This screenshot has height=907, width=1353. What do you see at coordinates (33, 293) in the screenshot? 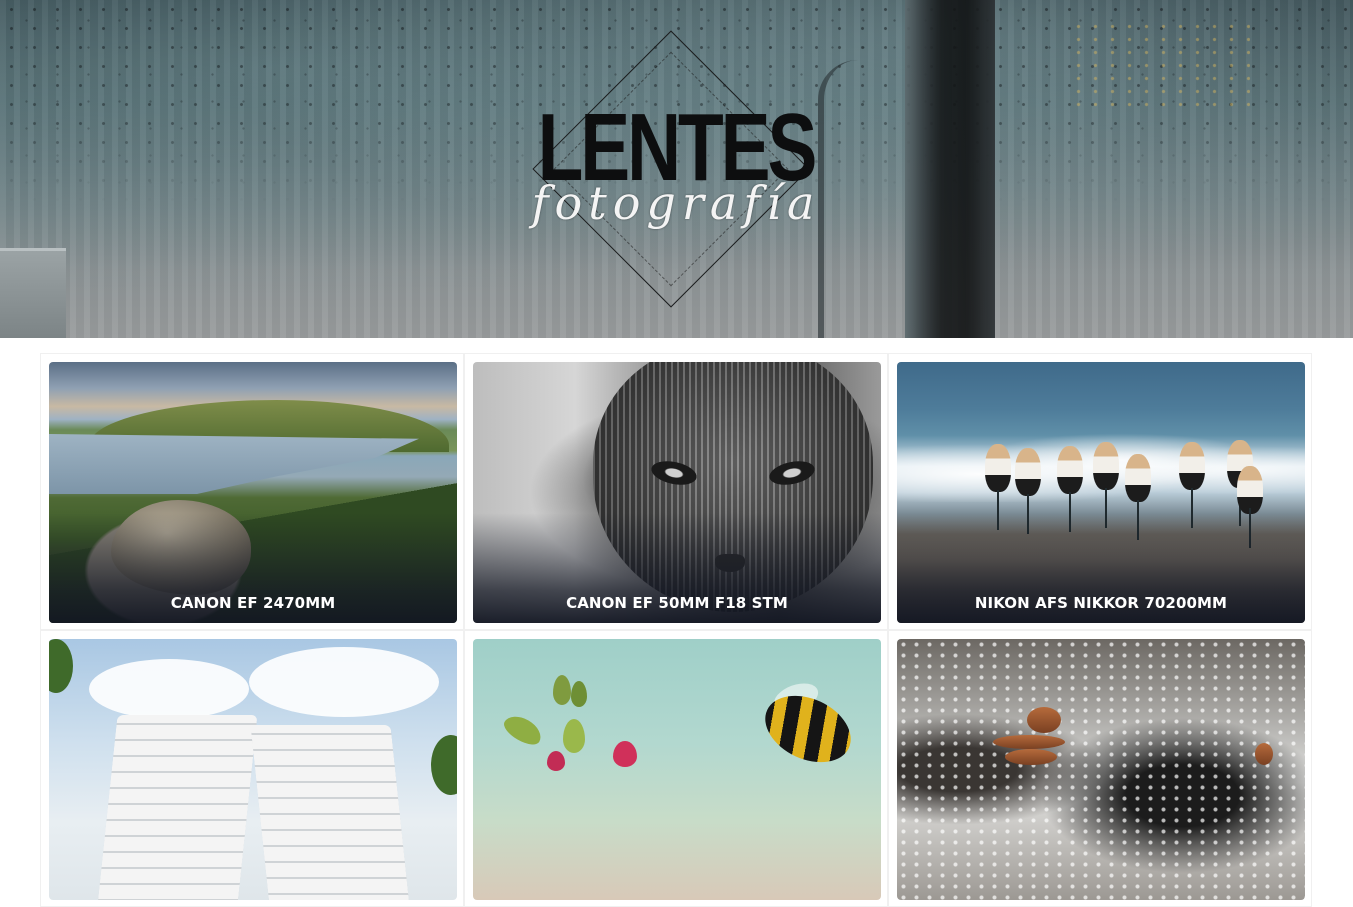
I see `hero-window-sill` at bounding box center [33, 293].